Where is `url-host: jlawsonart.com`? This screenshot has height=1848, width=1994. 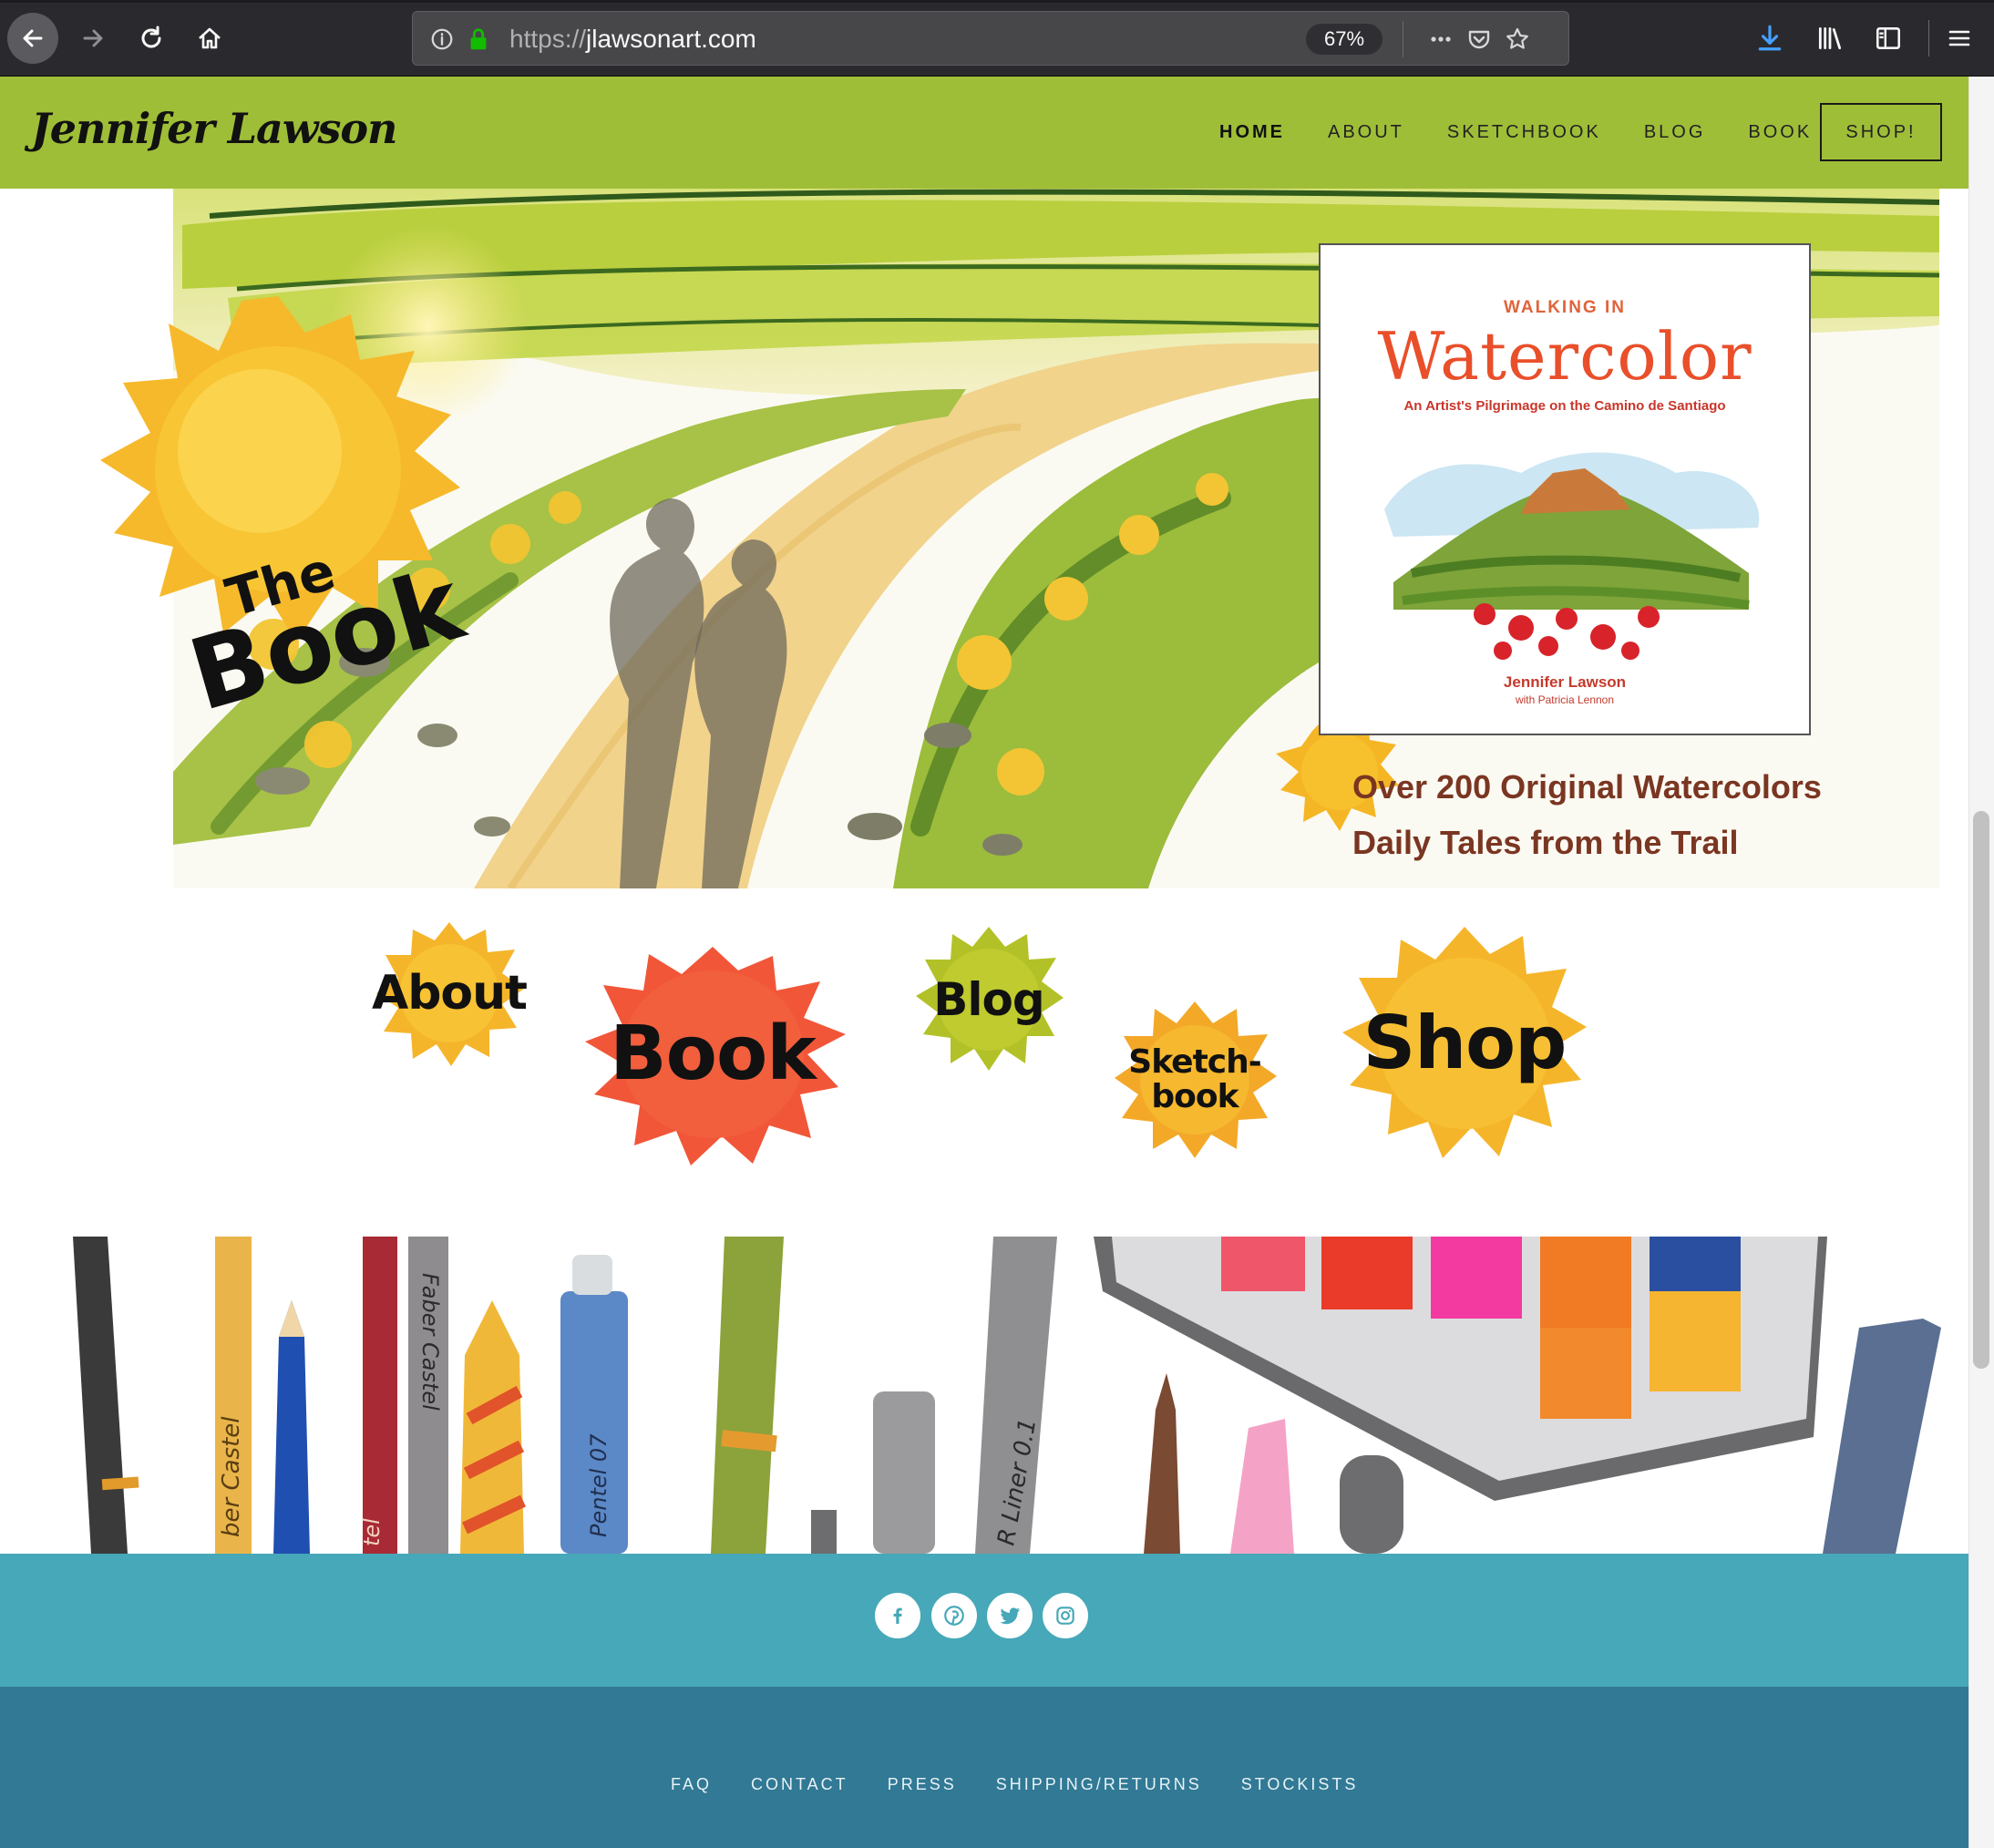 url-host: jlawsonart.com is located at coordinates (671, 39).